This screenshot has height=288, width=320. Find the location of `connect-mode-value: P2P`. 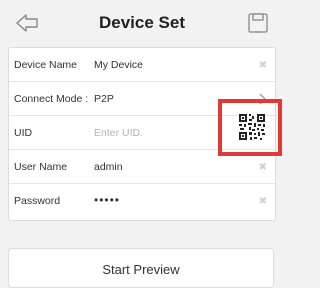

connect-mode-value: P2P is located at coordinates (104, 99).